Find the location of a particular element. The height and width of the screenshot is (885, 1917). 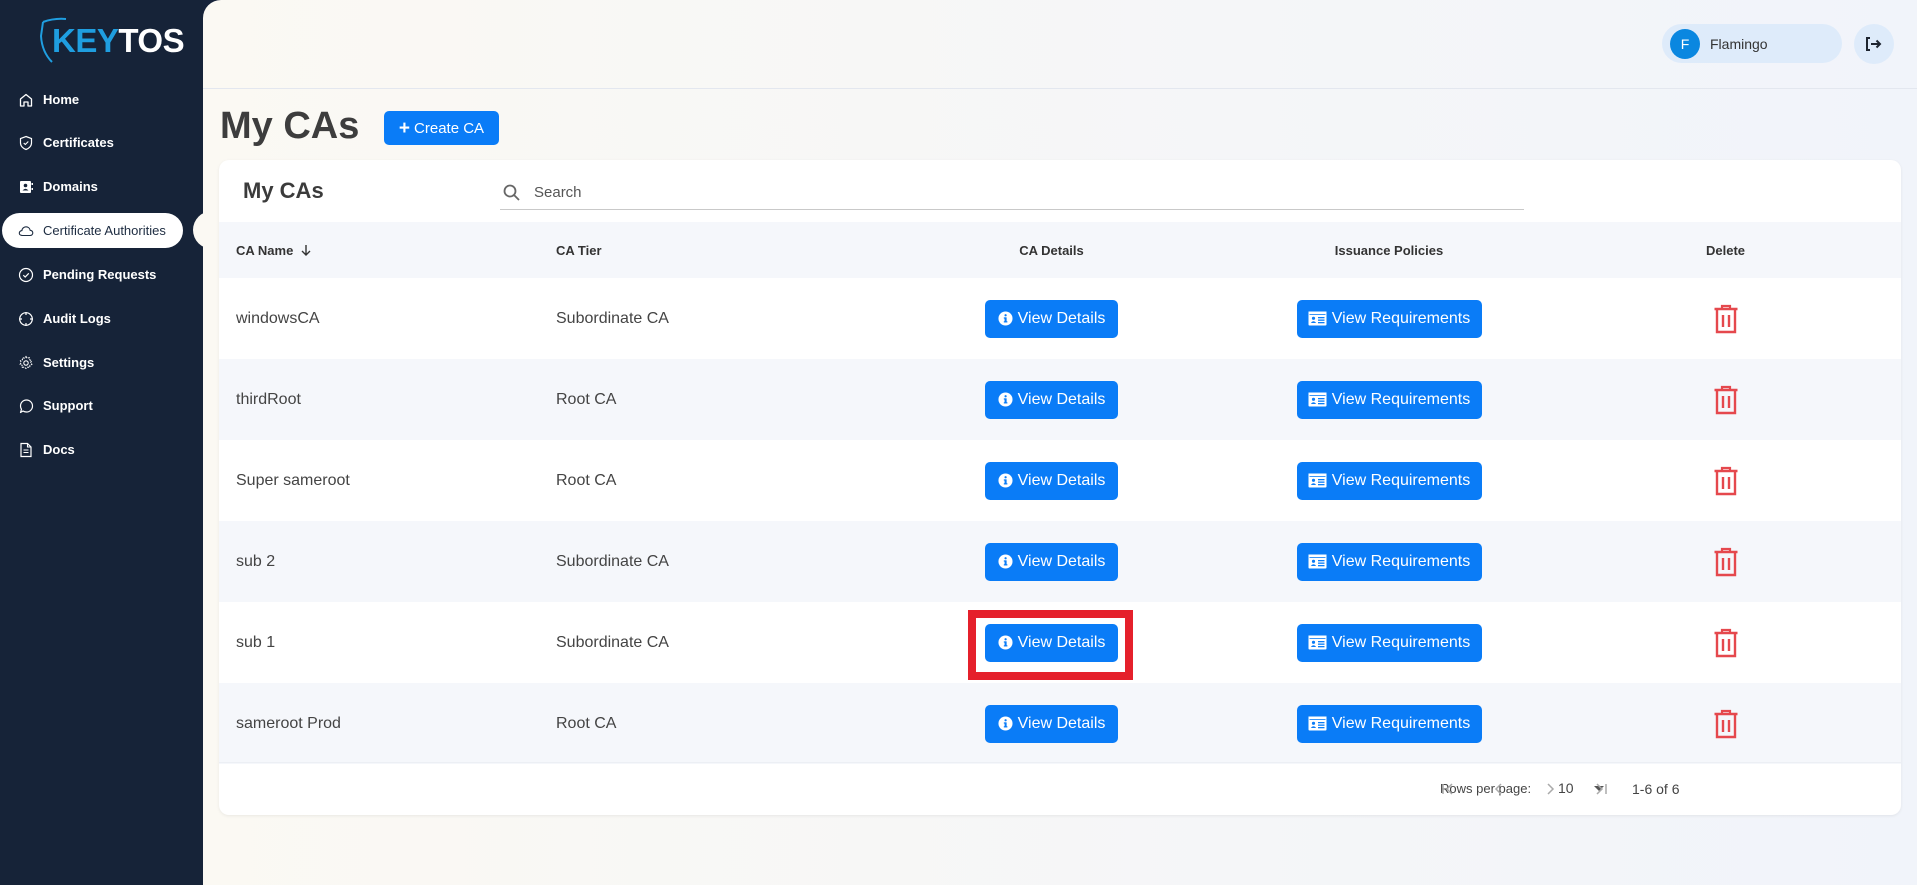

keytos-logo: KEYTOS is located at coordinates (111, 40).